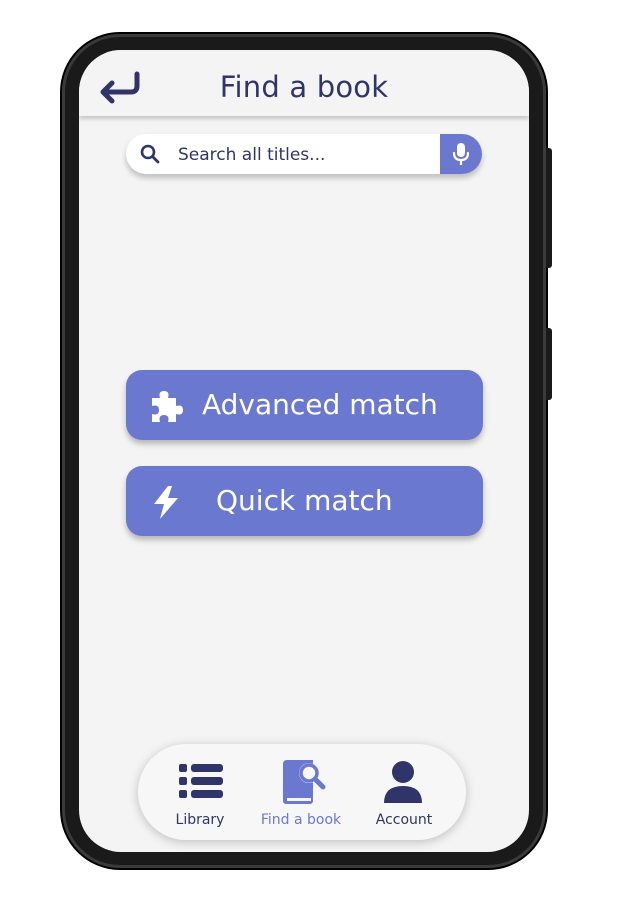 This screenshot has height=906, width=622. I want to click on nav-label-find-a-book: Find a book, so click(301, 820).